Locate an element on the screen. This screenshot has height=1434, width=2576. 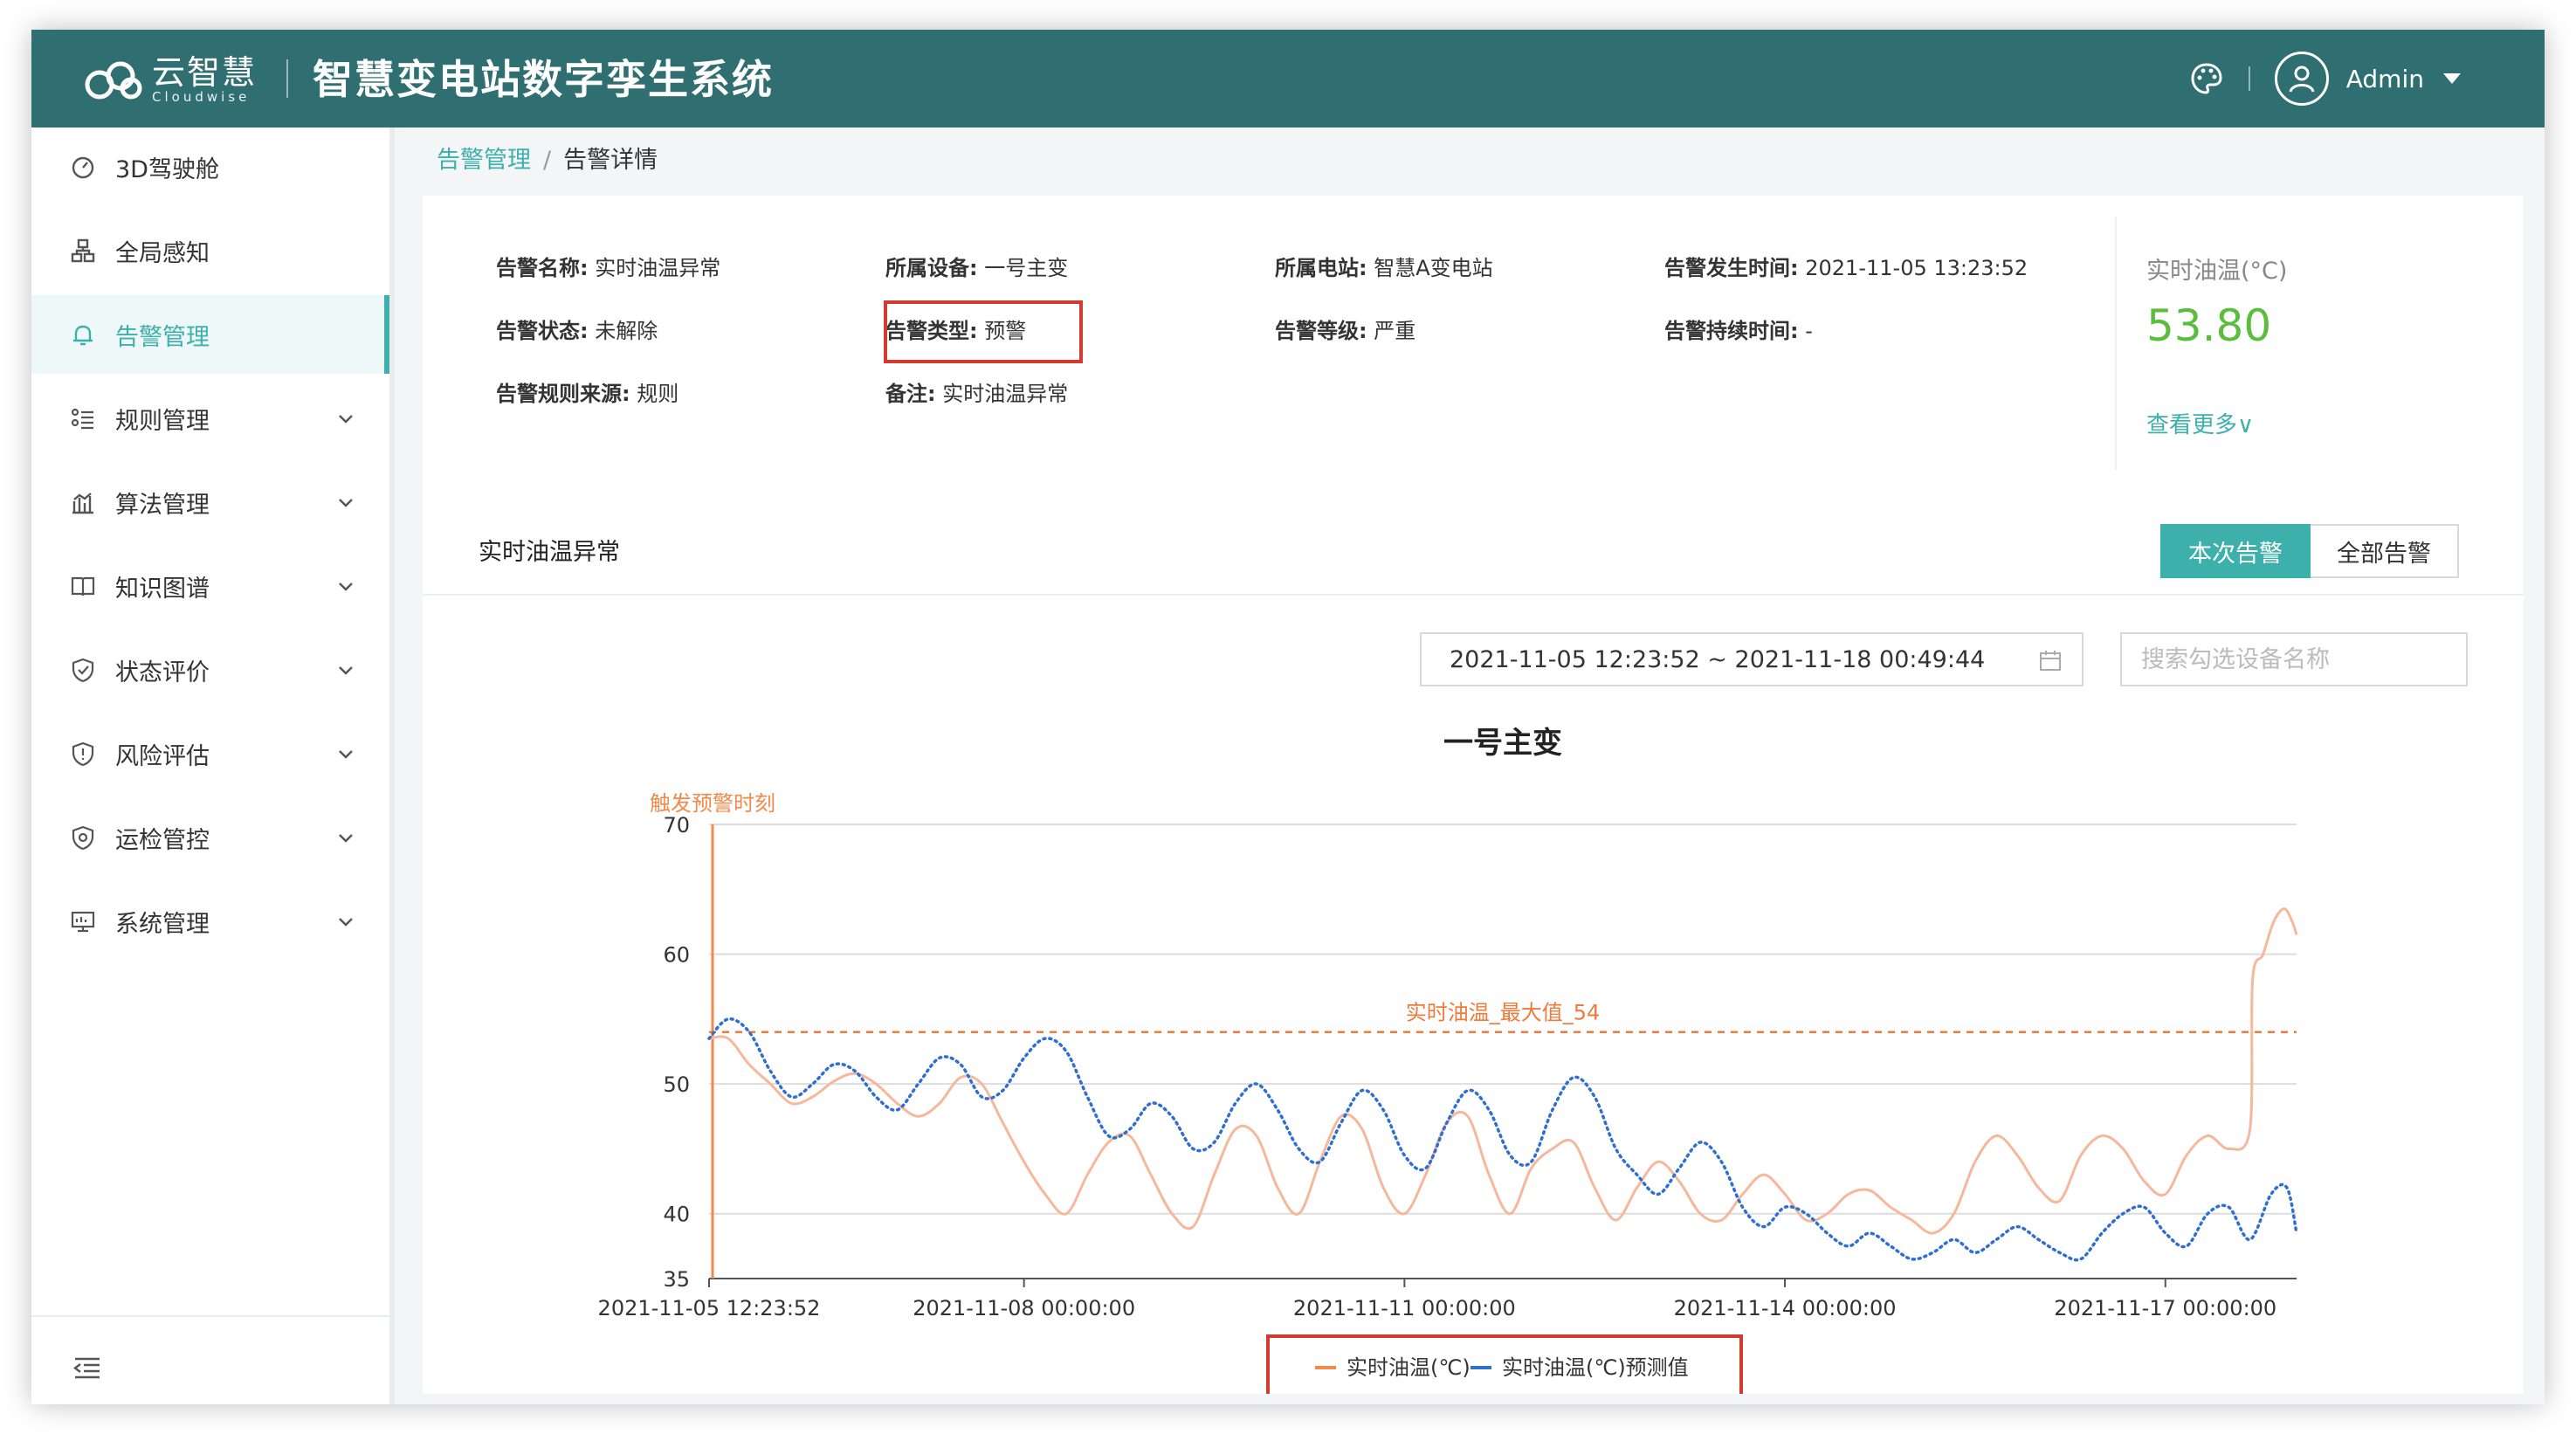
sidebar-item-label: 规则管理 is located at coordinates (162, 421).